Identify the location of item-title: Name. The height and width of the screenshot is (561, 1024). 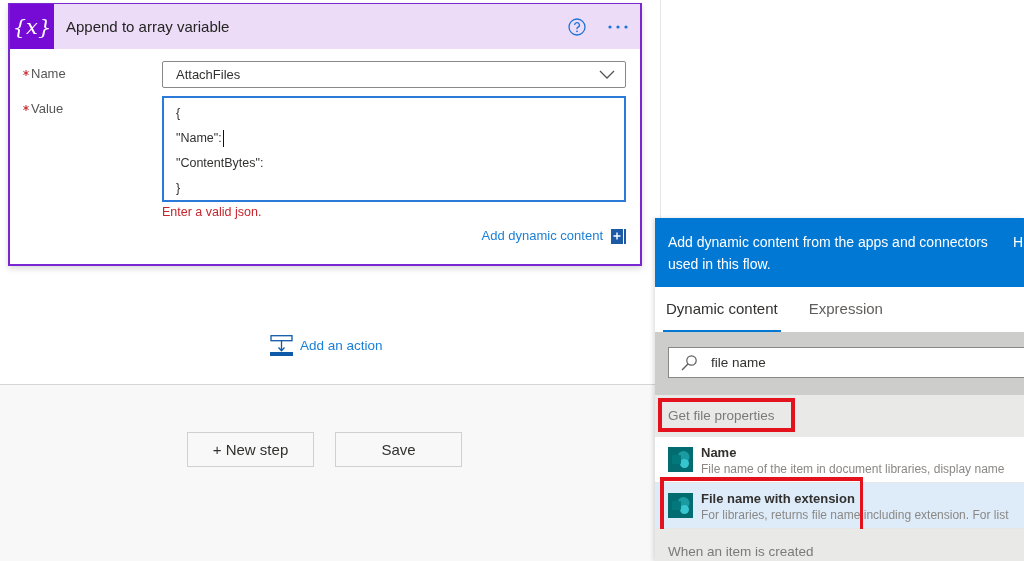
(719, 452).